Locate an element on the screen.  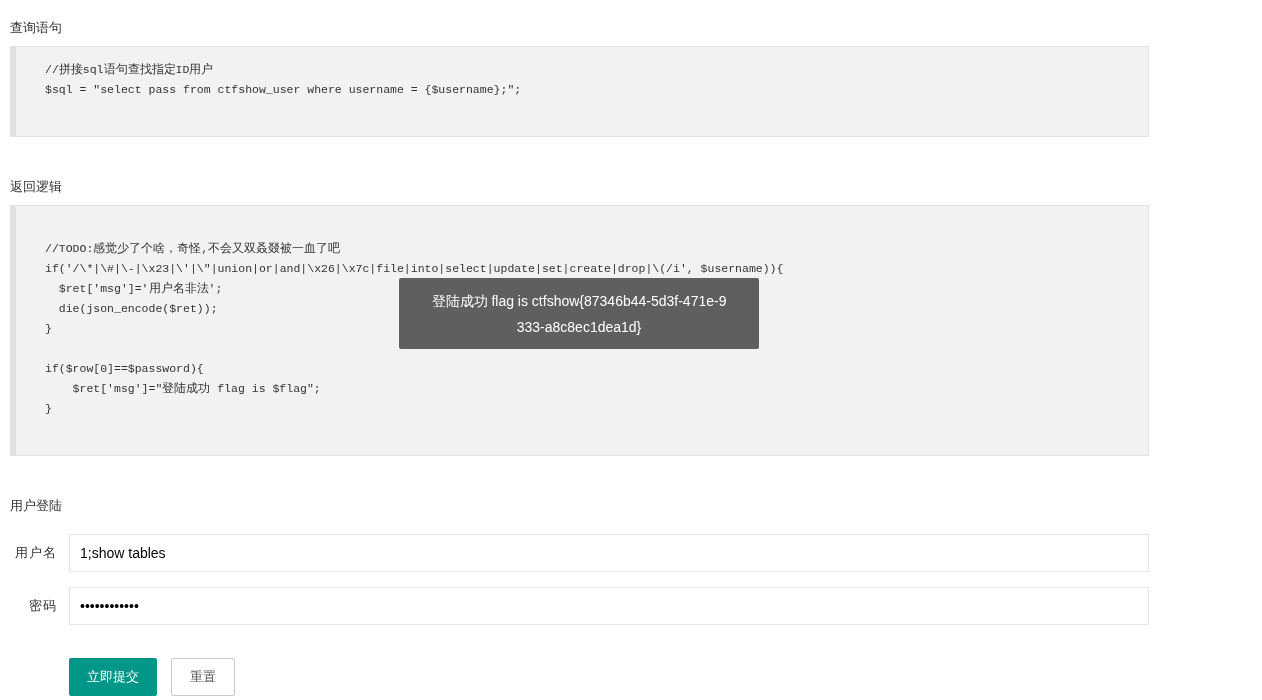
section-title: 用户登陆 is located at coordinates (36, 506).